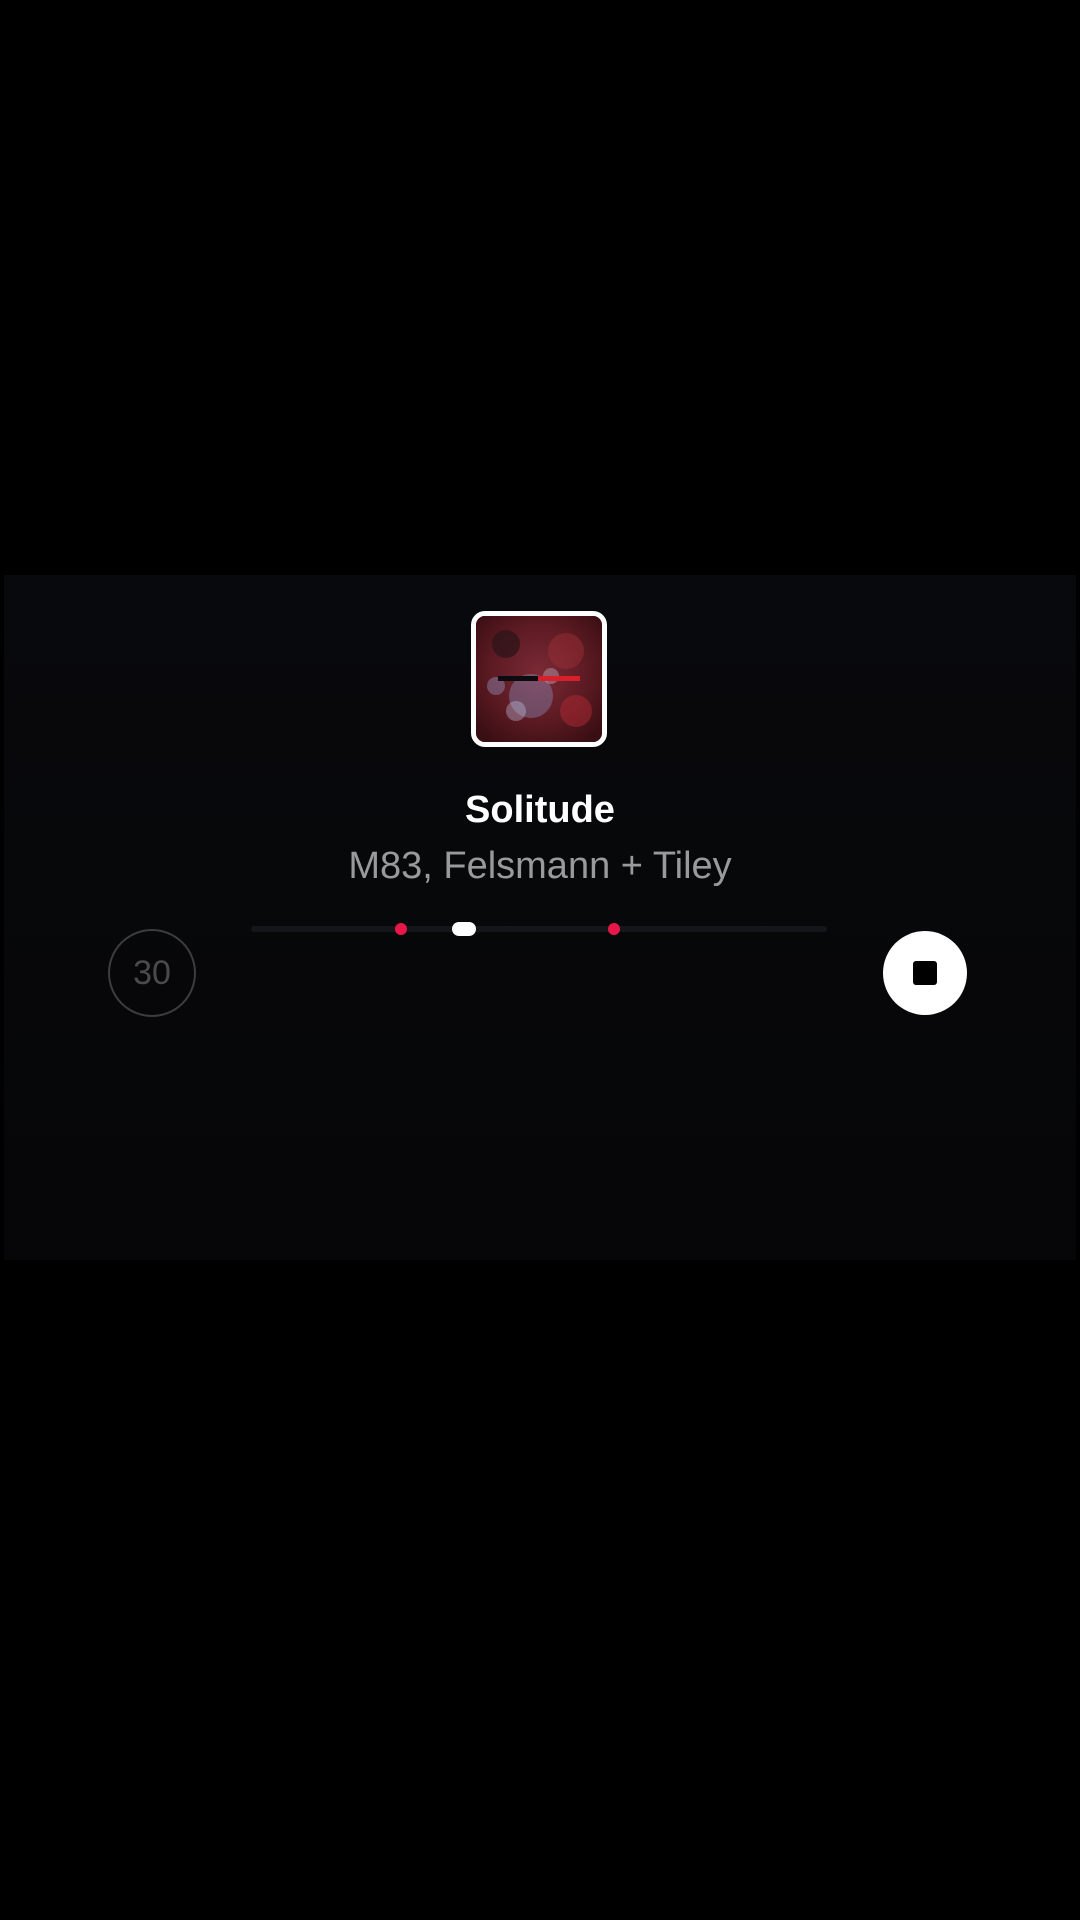  I want to click on album-art-image, so click(539, 679).